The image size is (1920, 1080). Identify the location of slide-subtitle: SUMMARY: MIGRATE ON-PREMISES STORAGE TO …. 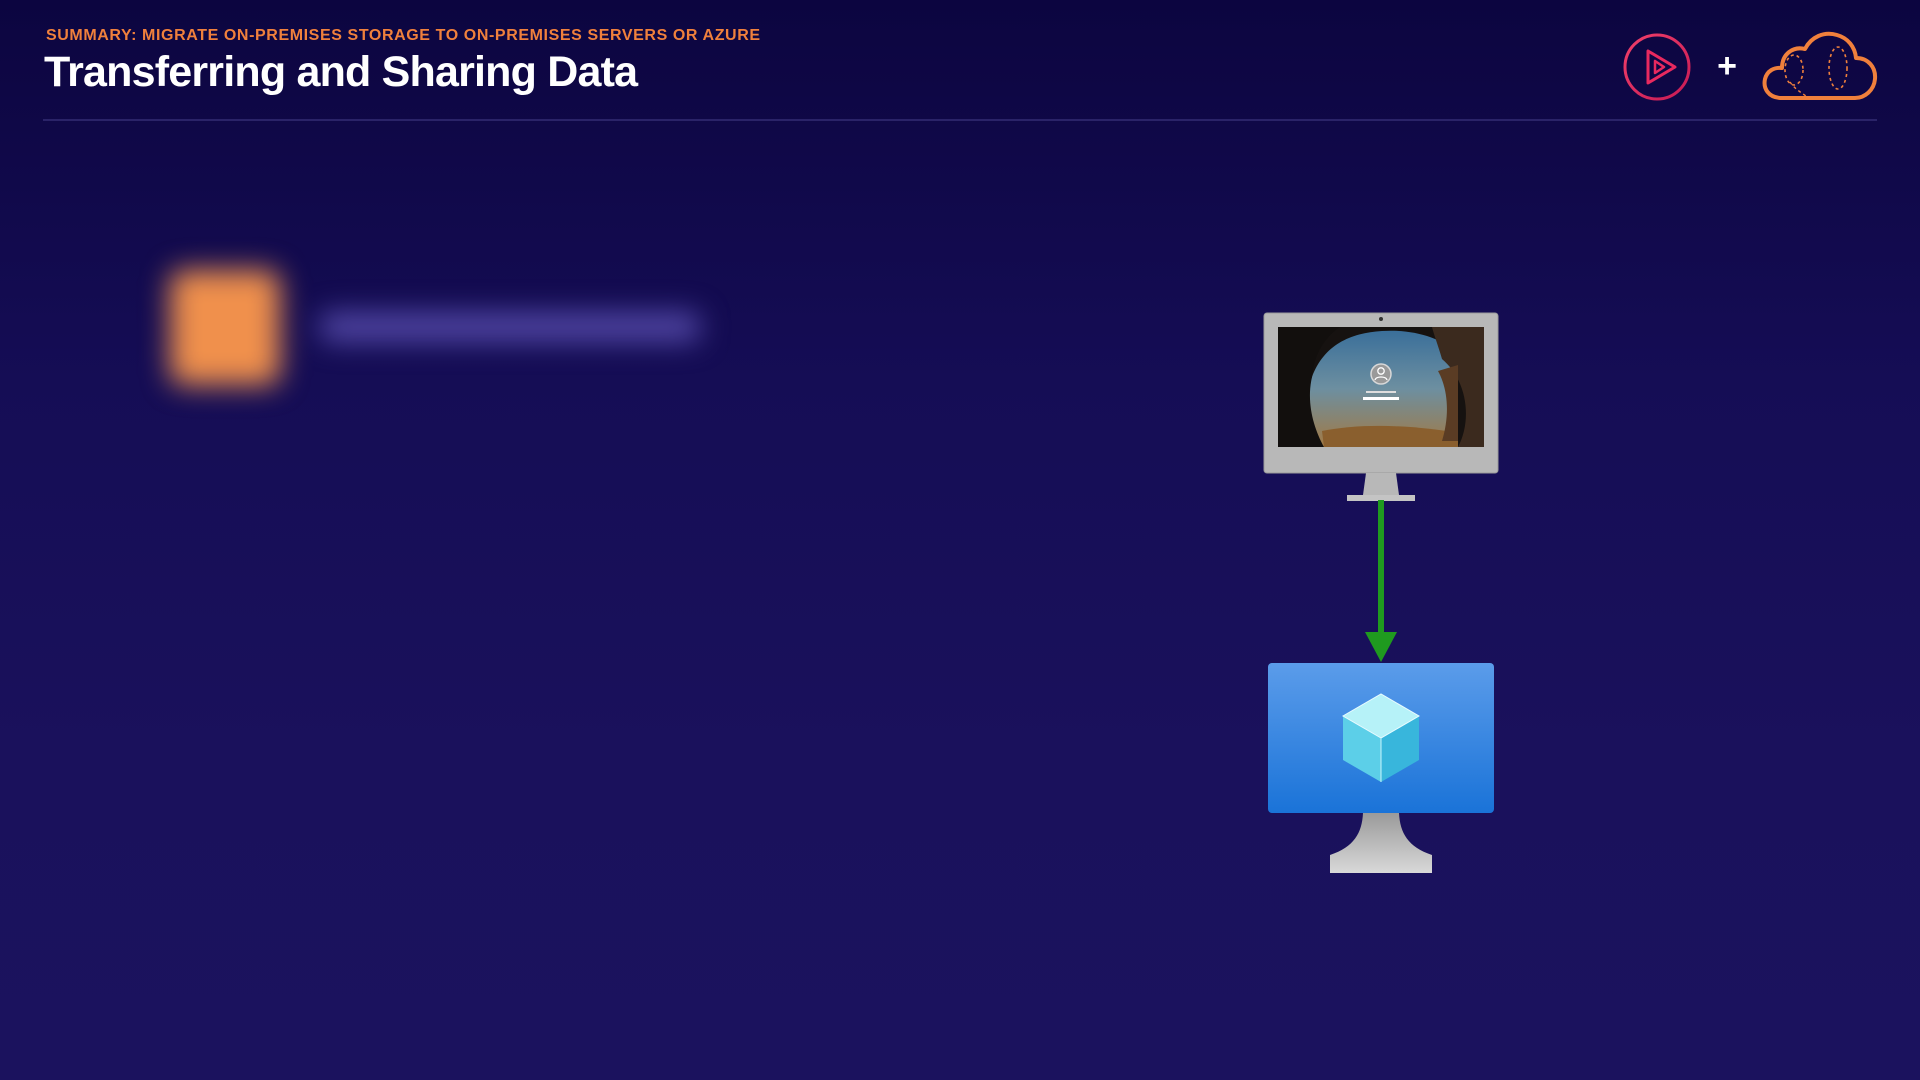
(403, 35).